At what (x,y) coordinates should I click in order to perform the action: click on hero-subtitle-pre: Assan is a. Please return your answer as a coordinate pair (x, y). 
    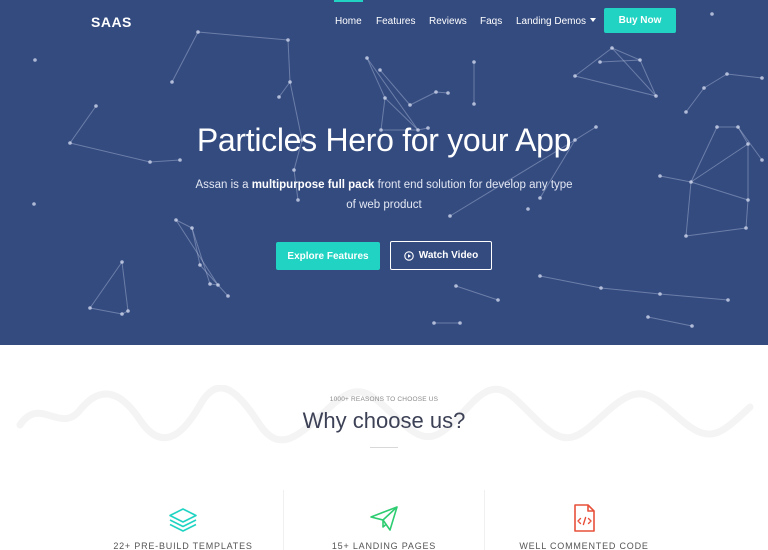
    Looking at the image, I should click on (223, 185).